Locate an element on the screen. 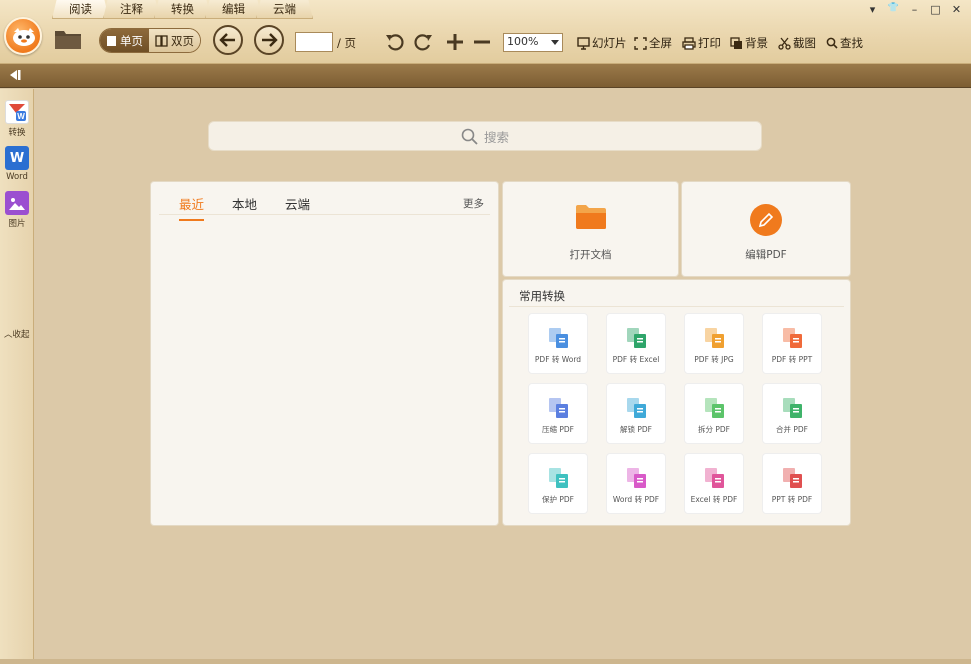 The image size is (971, 664). convert-icon: W is located at coordinates (17, 112).